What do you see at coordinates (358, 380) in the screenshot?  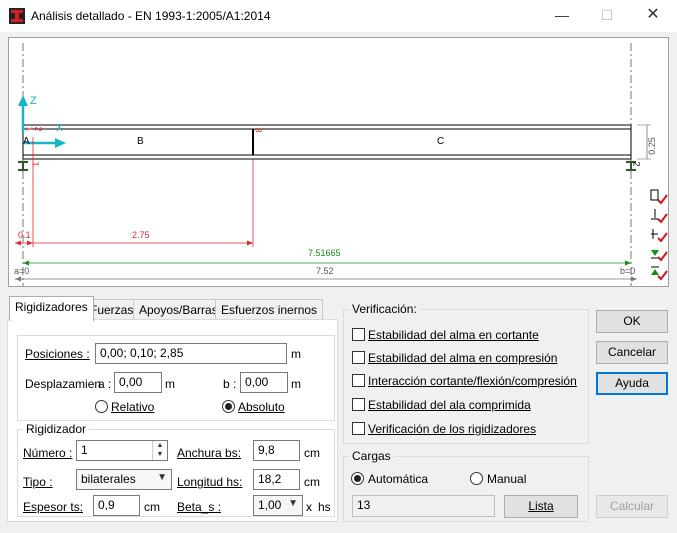 I see `check-interaccion` at bounding box center [358, 380].